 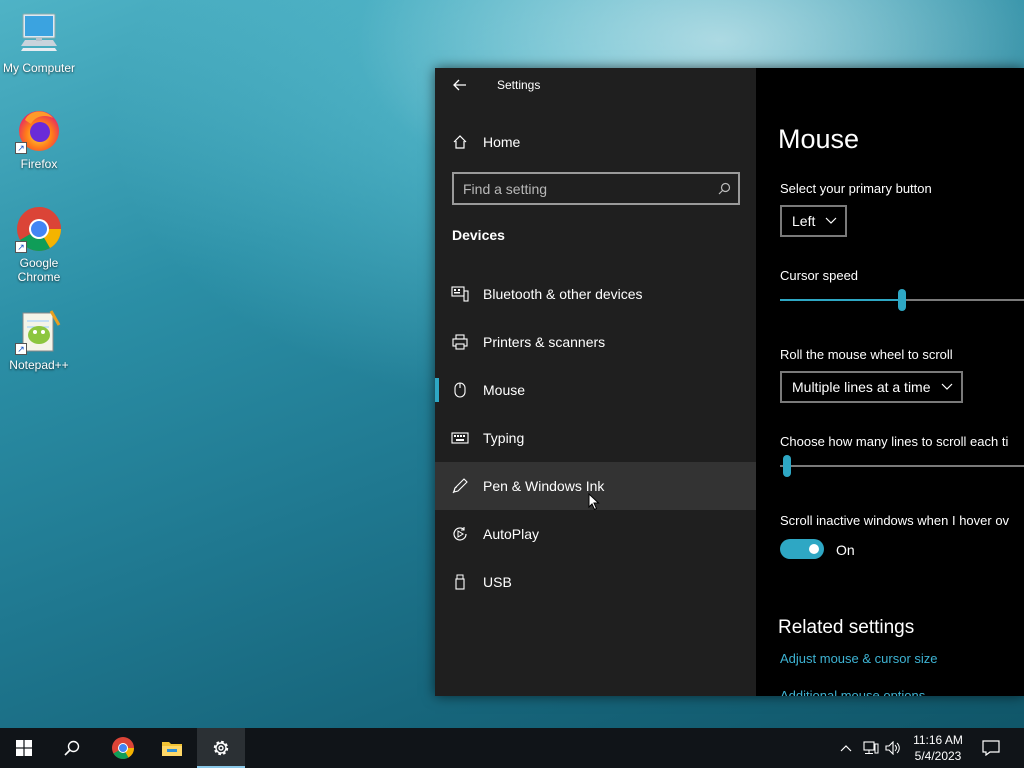 I want to click on autoplay-icon, so click(x=460, y=534).